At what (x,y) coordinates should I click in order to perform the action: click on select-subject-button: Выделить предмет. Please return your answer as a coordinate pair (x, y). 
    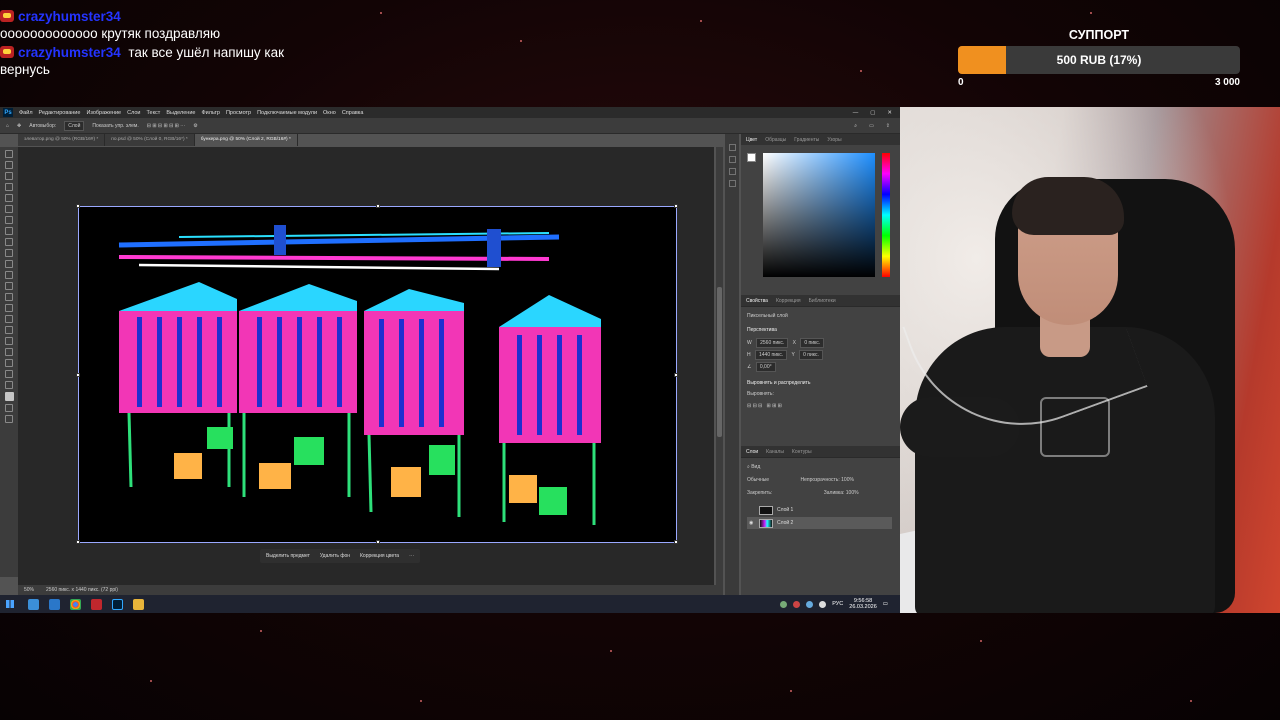
    Looking at the image, I should click on (288, 556).